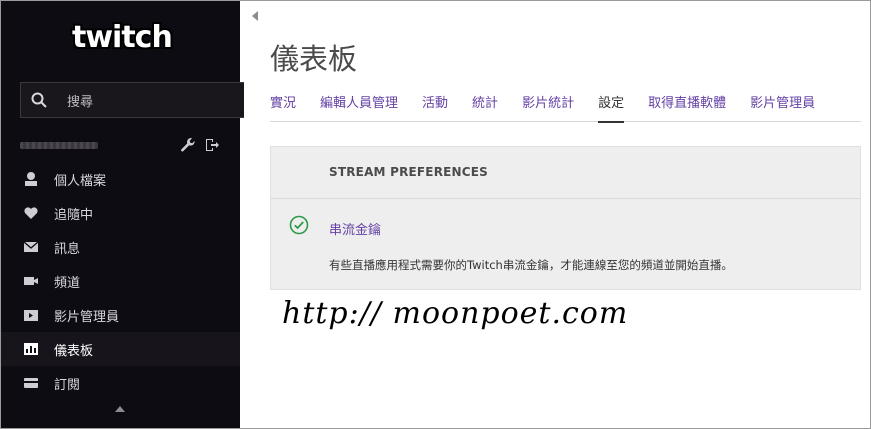 The height and width of the screenshot is (429, 871). What do you see at coordinates (565, 173) in the screenshot?
I see `panel-header: STREAM PREFERENCES` at bounding box center [565, 173].